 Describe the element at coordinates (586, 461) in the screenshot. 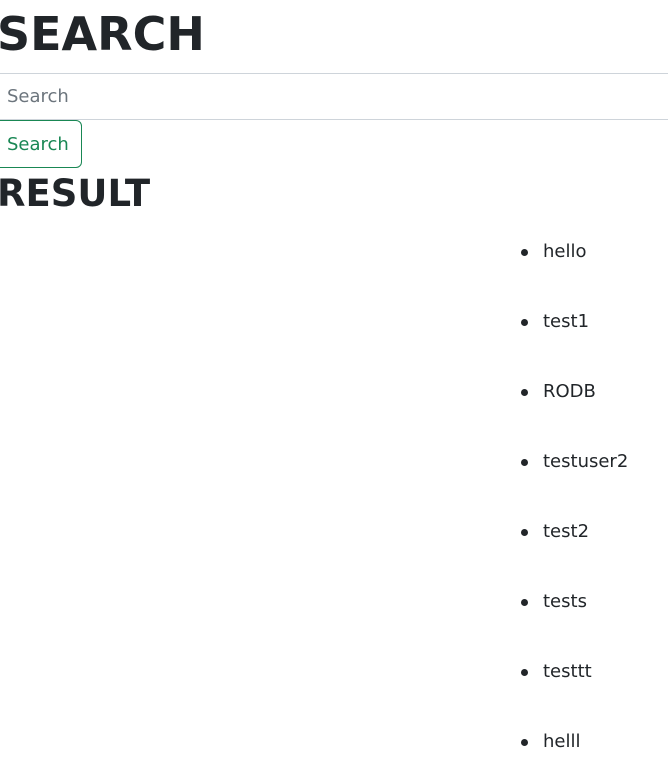

I see `result-item-label: testuser2` at that location.